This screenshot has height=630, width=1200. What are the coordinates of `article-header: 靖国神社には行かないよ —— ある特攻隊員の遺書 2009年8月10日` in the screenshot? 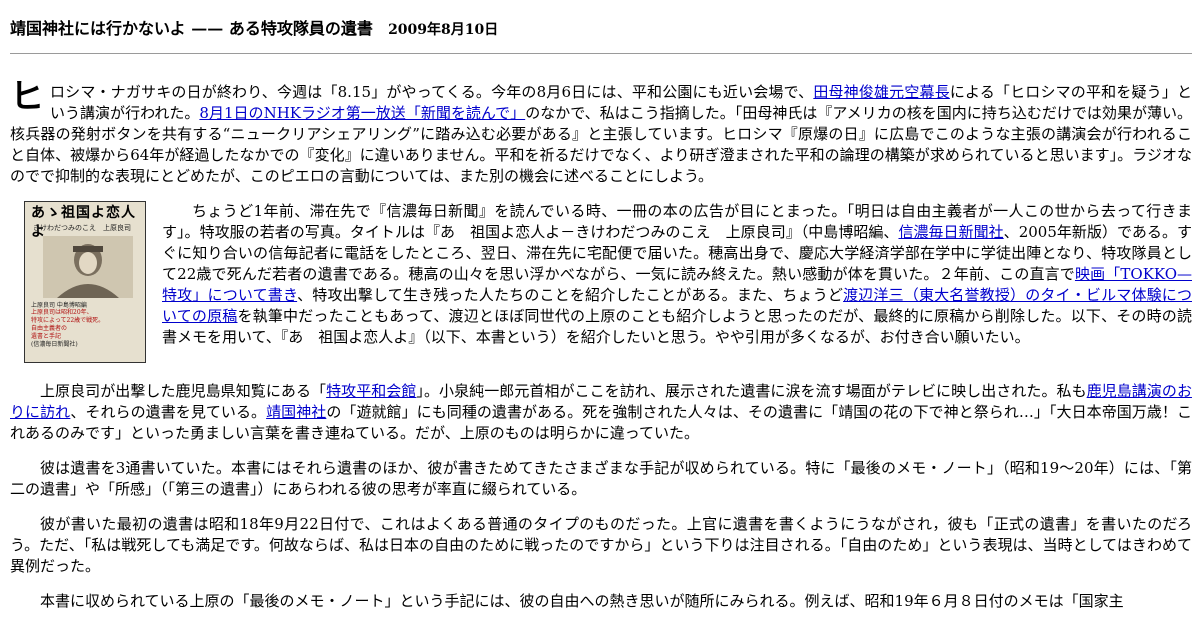 It's located at (601, 29).